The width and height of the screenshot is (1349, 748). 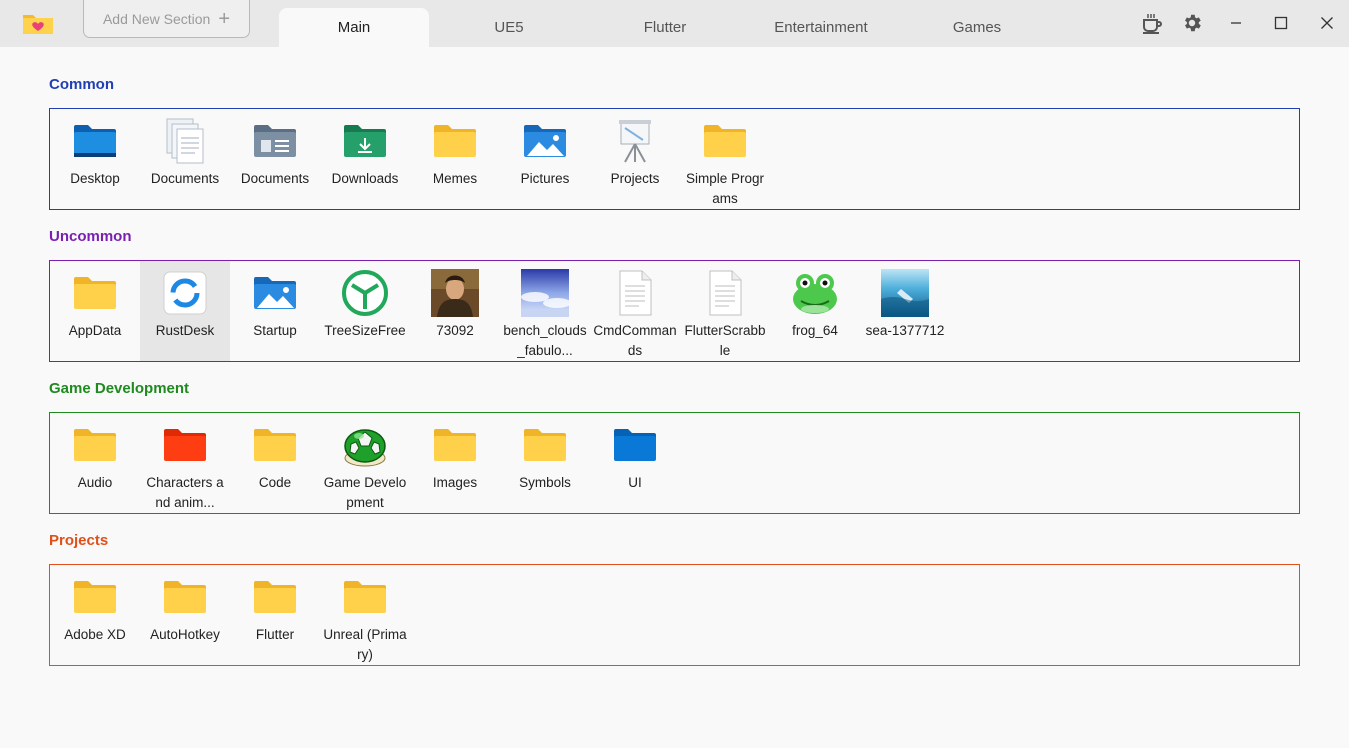 What do you see at coordinates (905, 293) in the screenshot?
I see `sea-image-thumbnail` at bounding box center [905, 293].